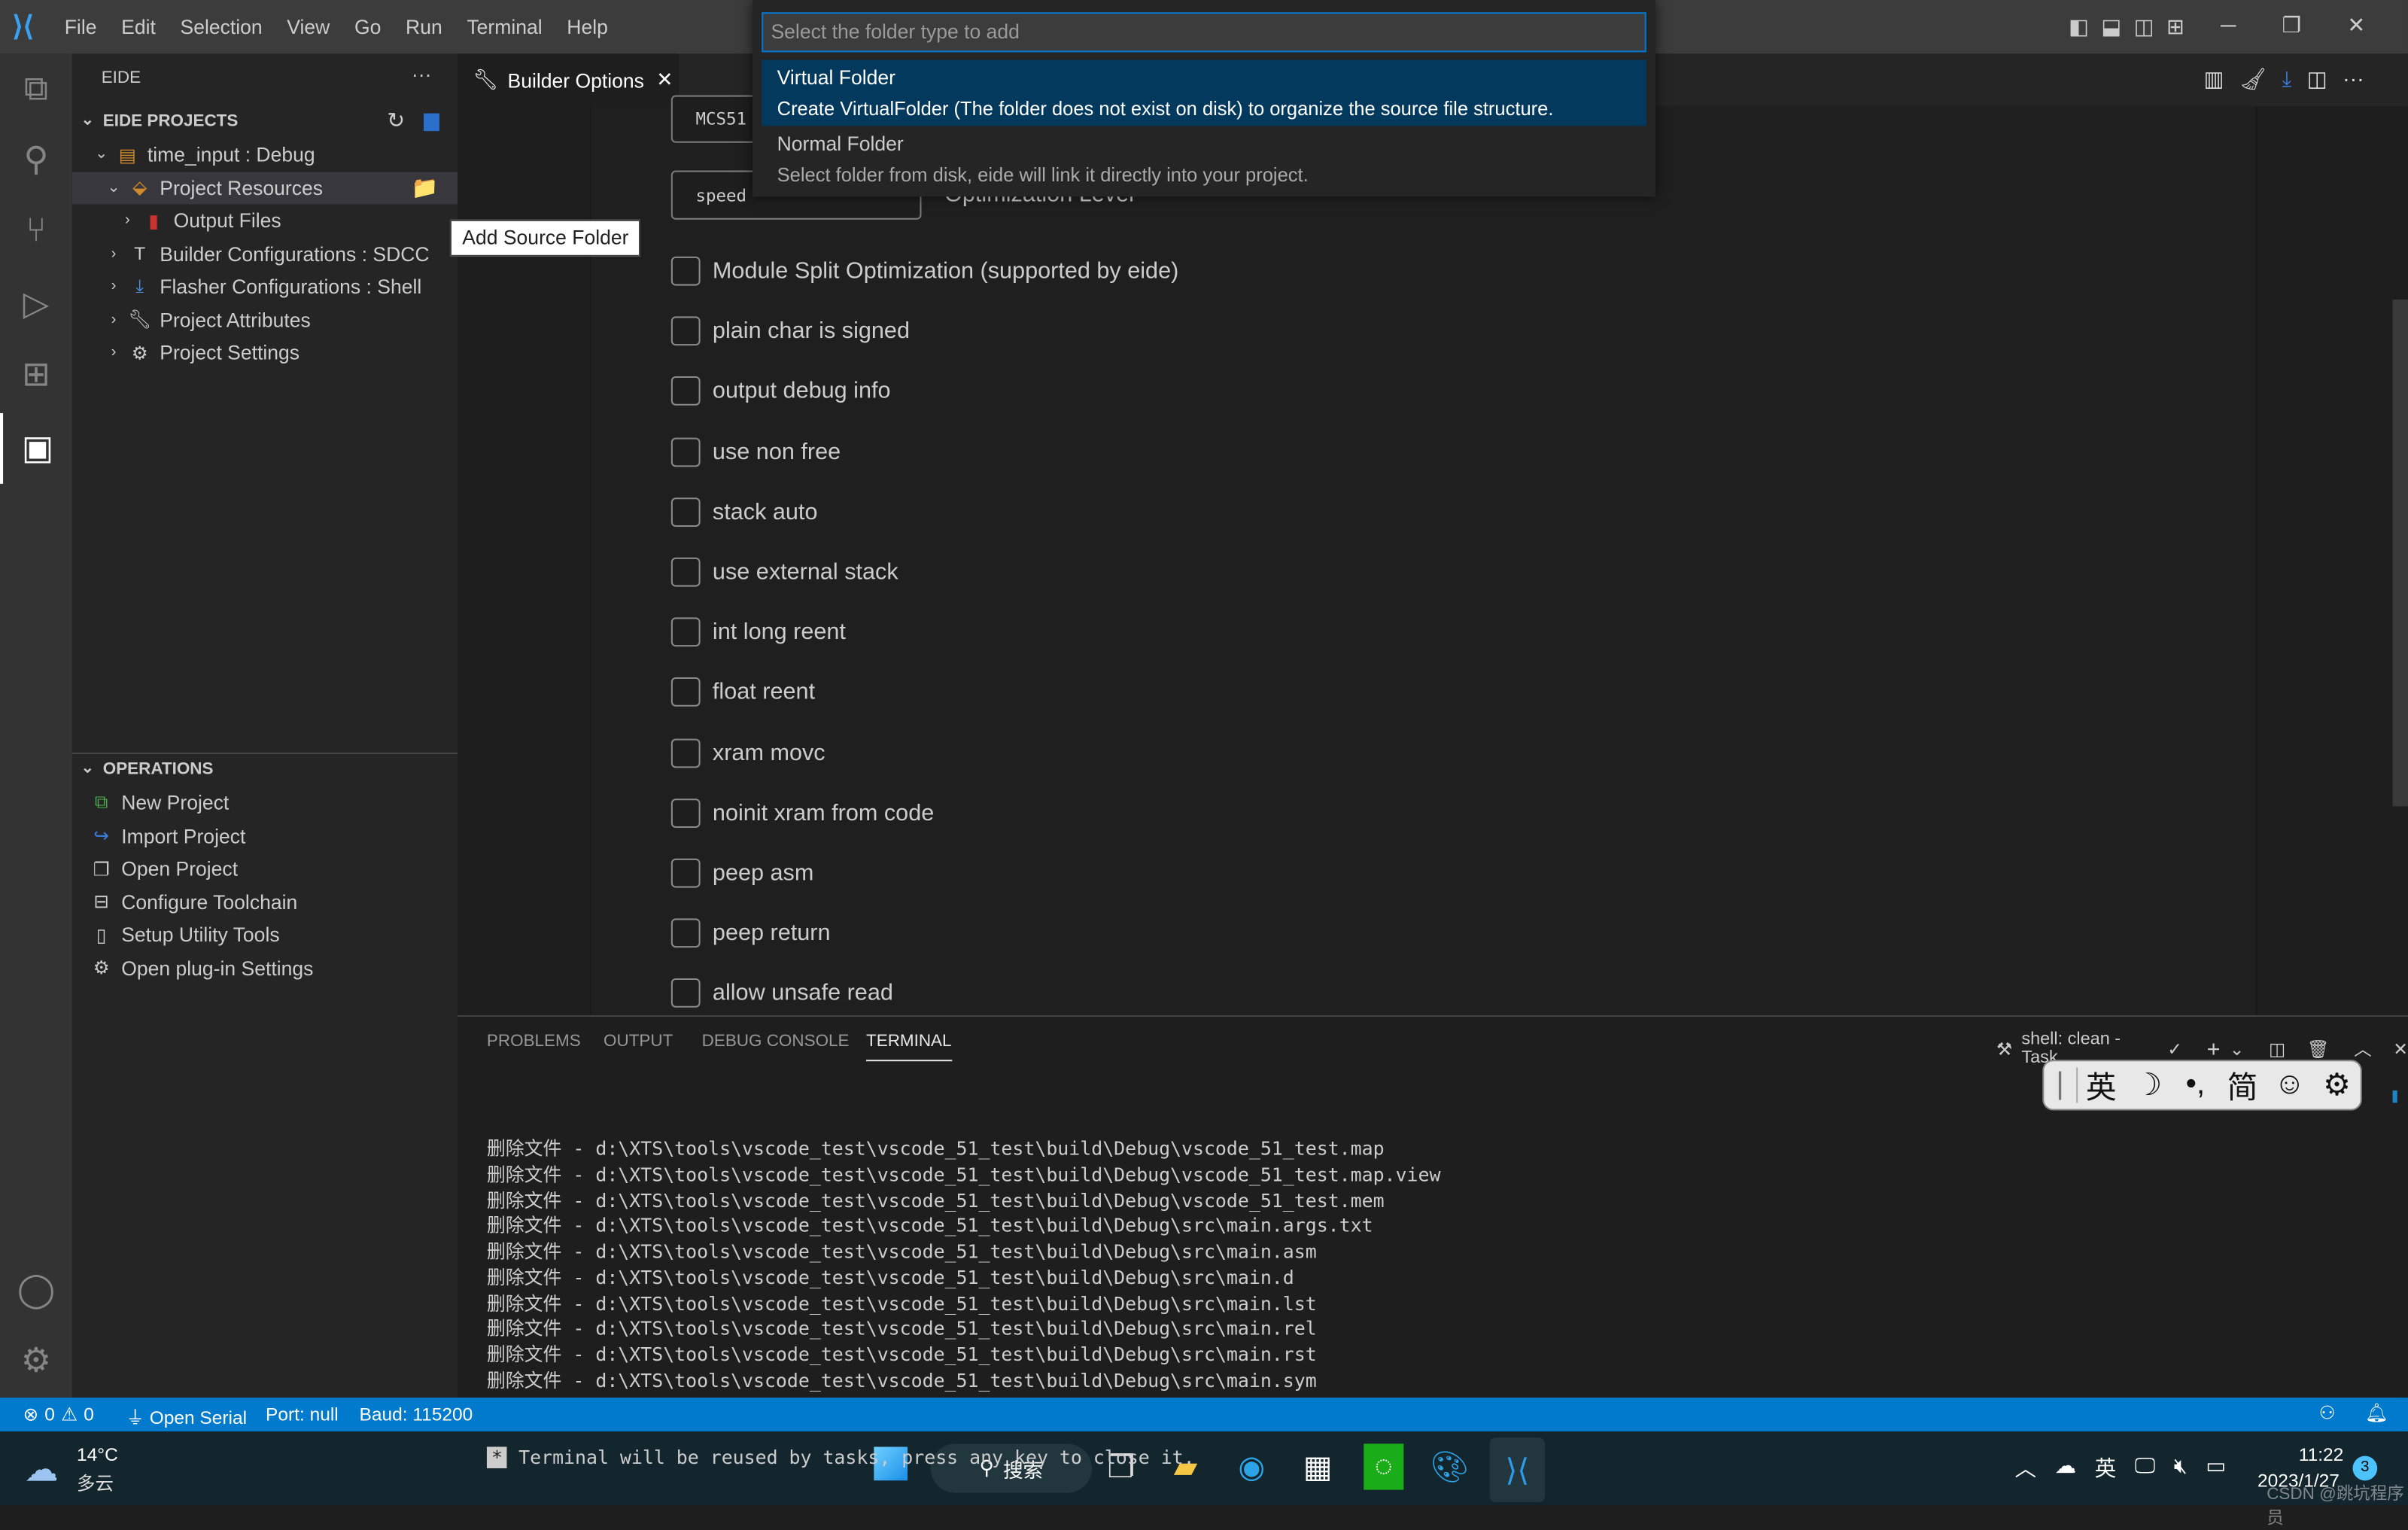  Describe the element at coordinates (2243, 1085) in the screenshot. I see `ime-simplified: 简` at that location.